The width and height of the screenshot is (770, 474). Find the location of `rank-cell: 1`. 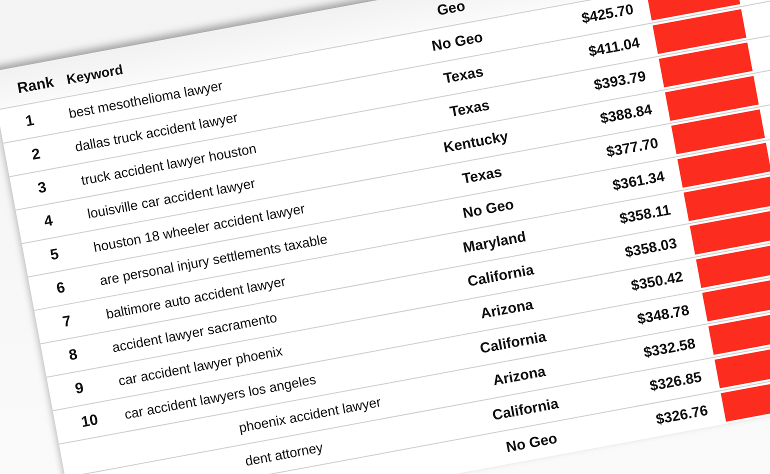

rank-cell: 1 is located at coordinates (30, 121).